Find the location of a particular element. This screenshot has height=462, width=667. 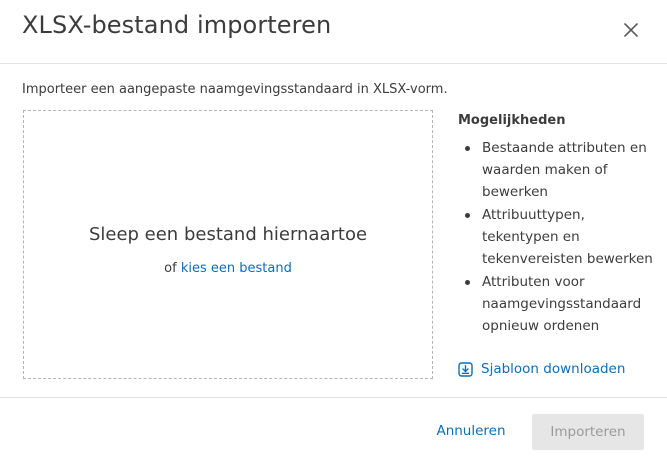

close-button is located at coordinates (631, 30).